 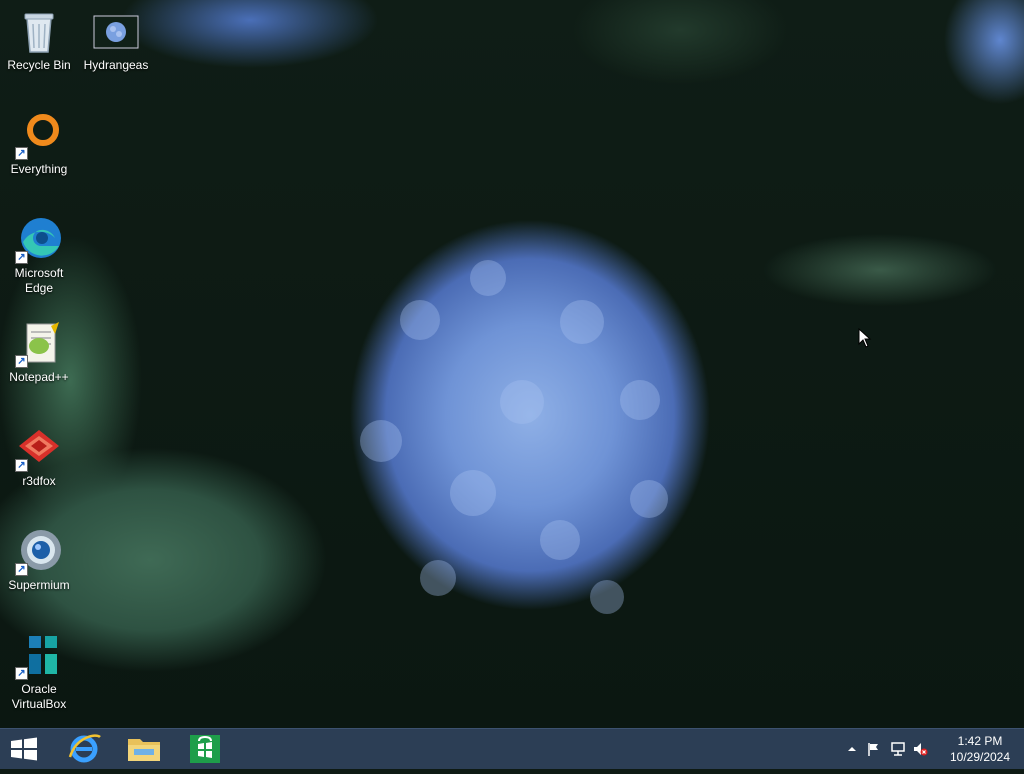 I want to click on desktop-icon-r3dfox: ↗ r3dfox, so click(x=39, y=456).